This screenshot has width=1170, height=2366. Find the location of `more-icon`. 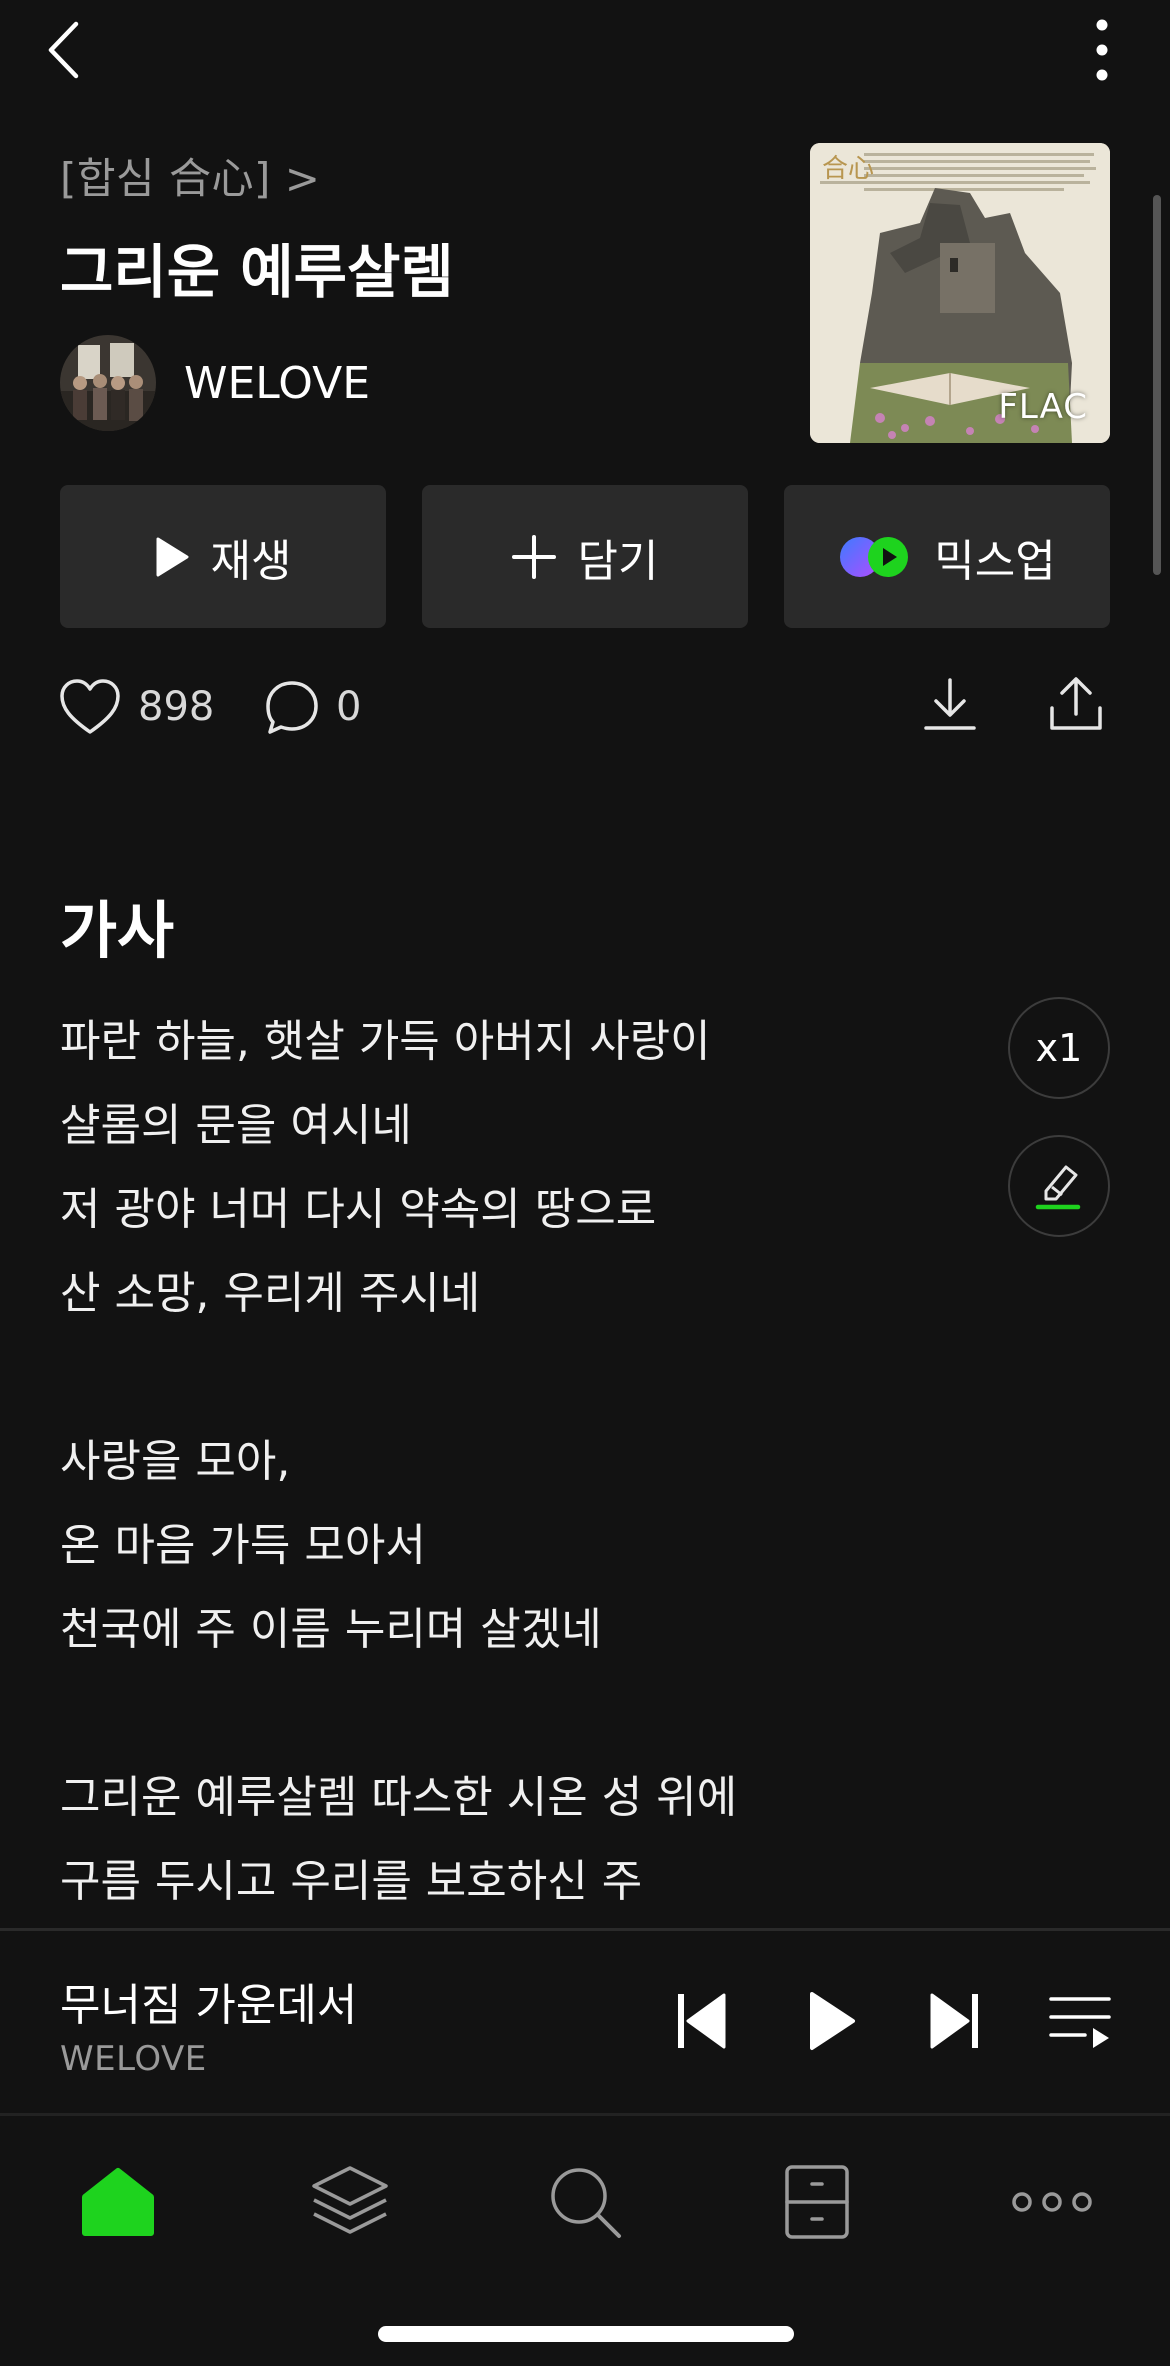

more-icon is located at coordinates (1052, 2202).